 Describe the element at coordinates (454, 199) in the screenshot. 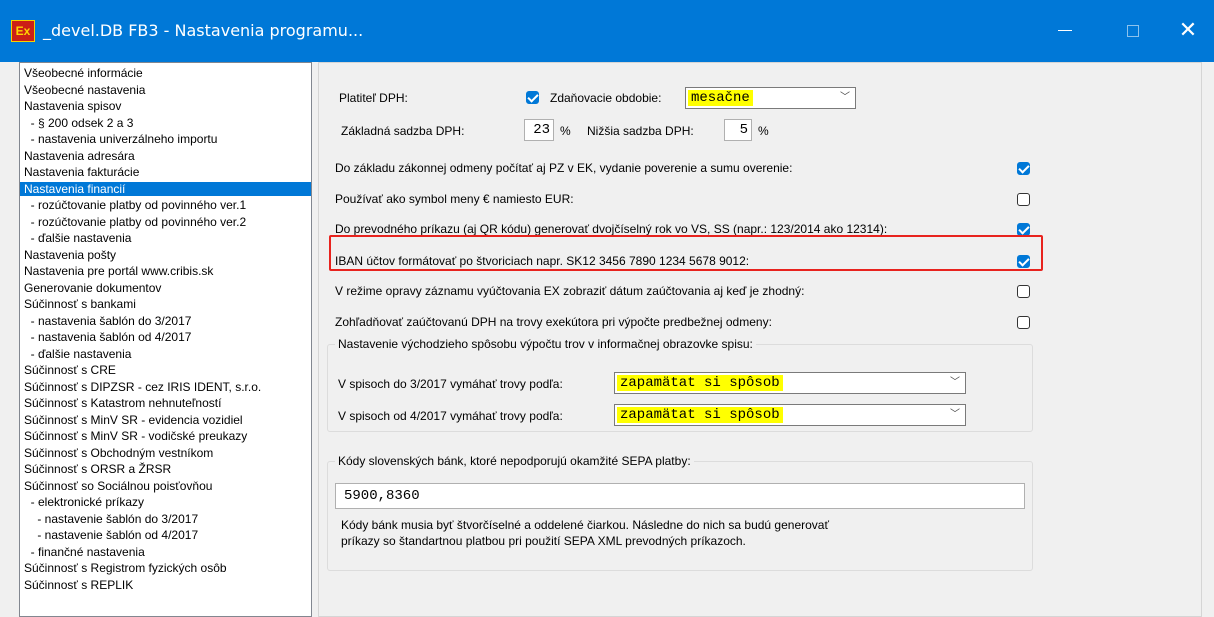

I see `option-label: Používať ako symbol meny € namiesto EUR:` at that location.